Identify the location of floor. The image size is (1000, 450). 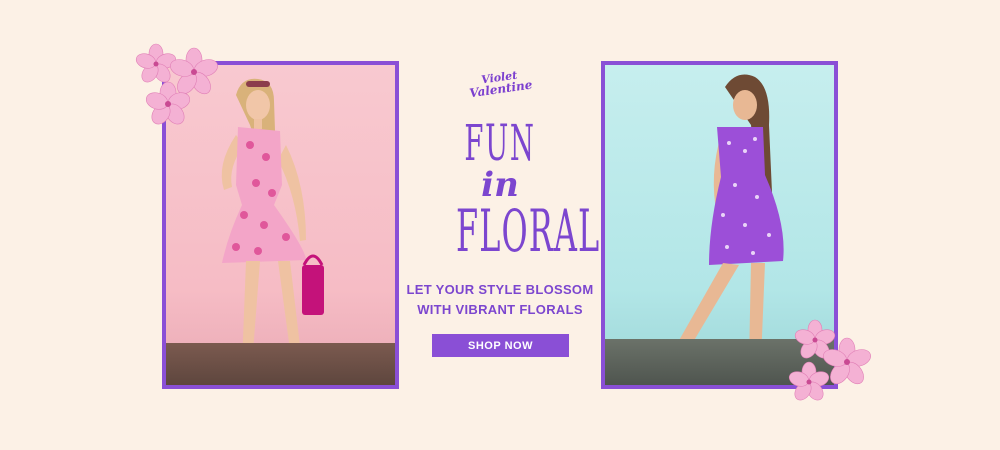
(280, 364).